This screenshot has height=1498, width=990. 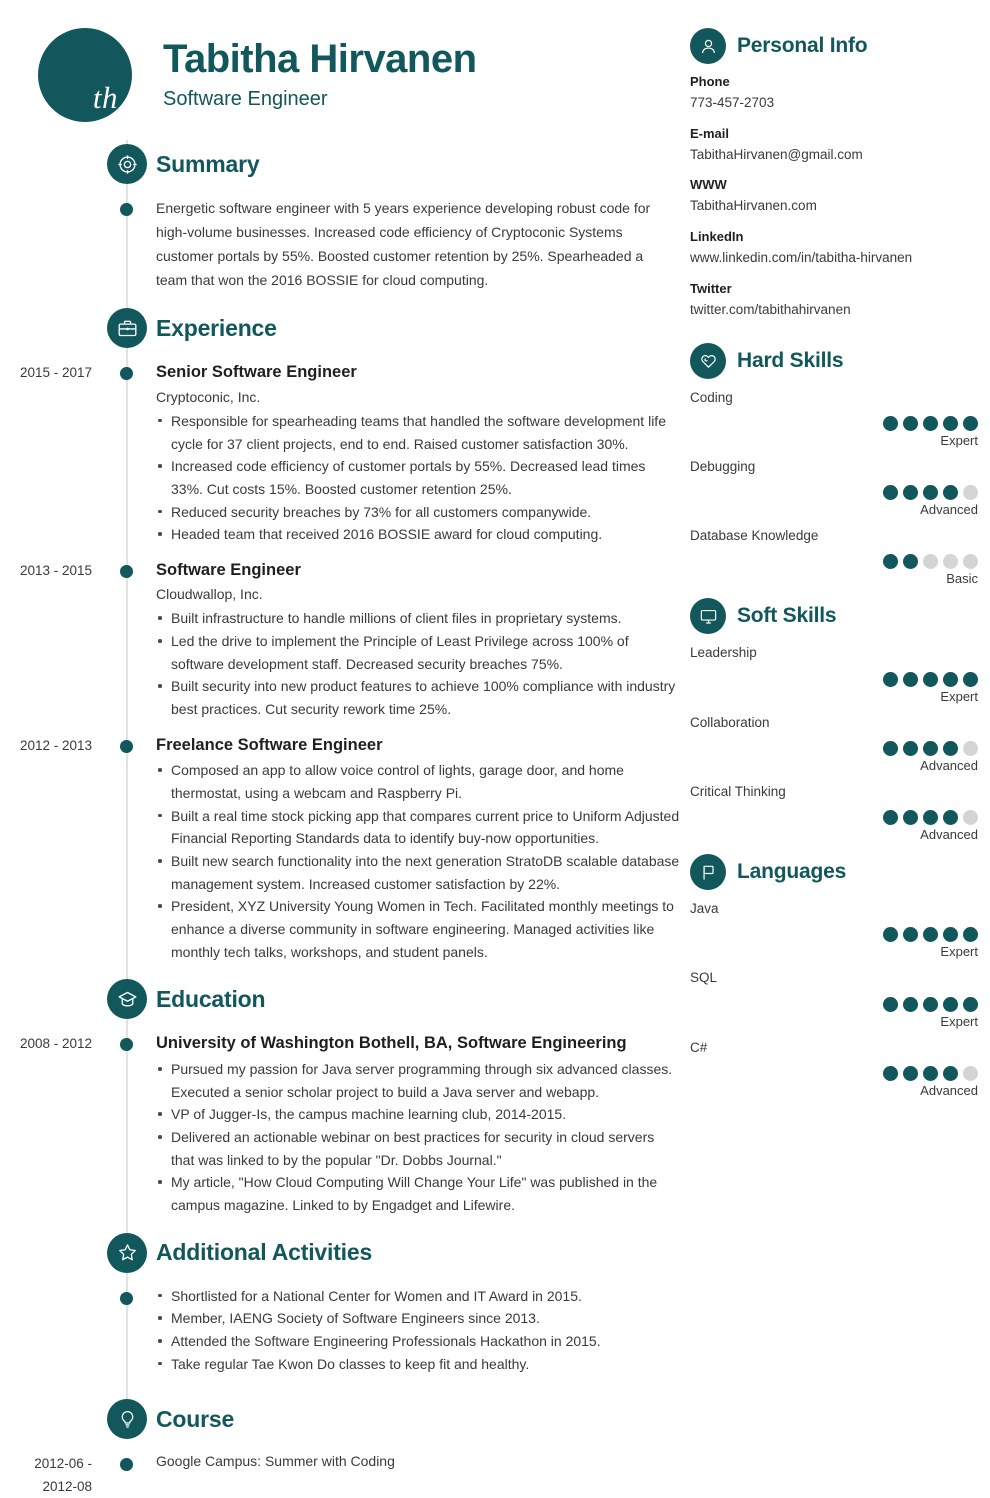 What do you see at coordinates (304, 69) in the screenshot?
I see `name-block: Tabitha Hirvanen Software Engineer` at bounding box center [304, 69].